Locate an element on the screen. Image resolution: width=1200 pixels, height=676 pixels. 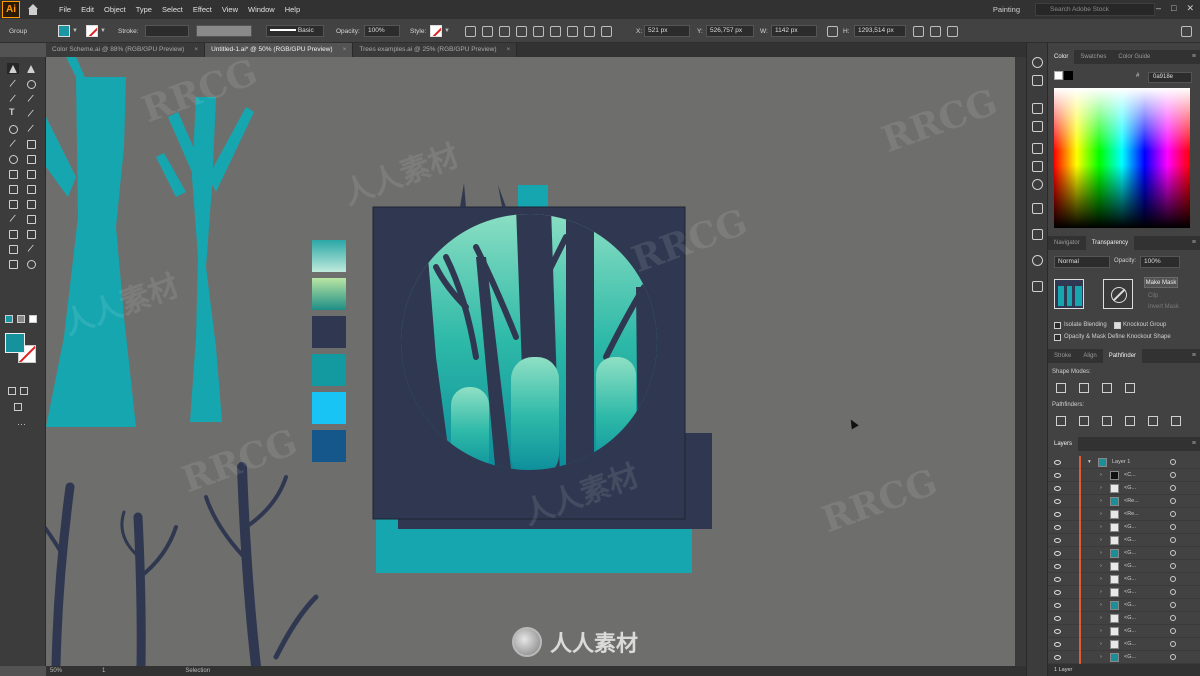
brush-definition: Basic is located at coordinates (295, 31).